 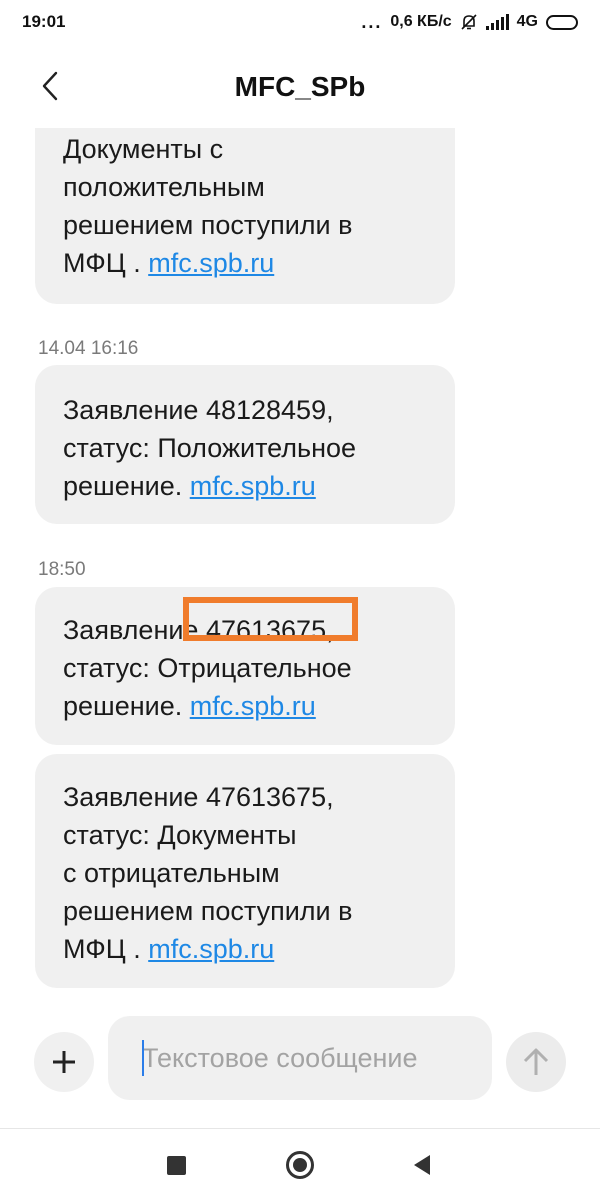 What do you see at coordinates (198, 797) in the screenshot?
I see `message-line: Заявление 47613675,` at bounding box center [198, 797].